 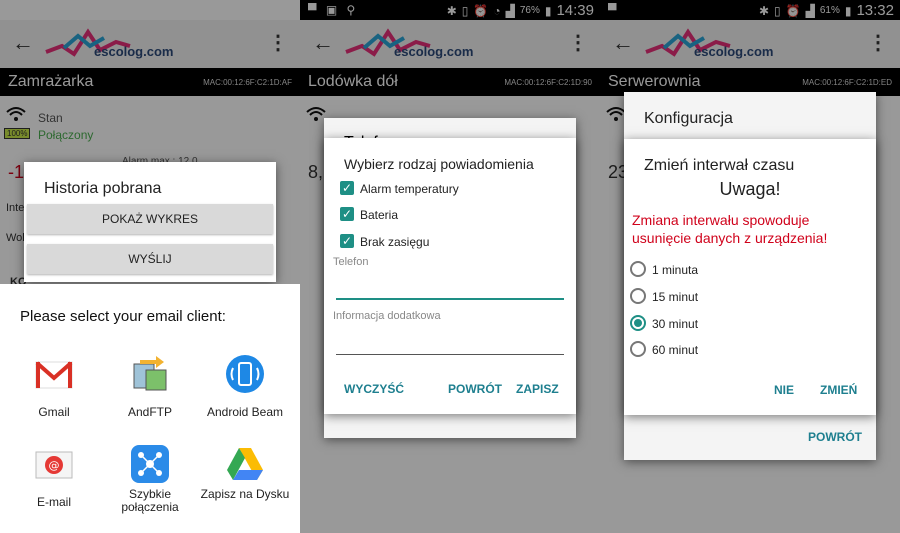 I want to click on radio-label: 30 minut, so click(x=675, y=324).